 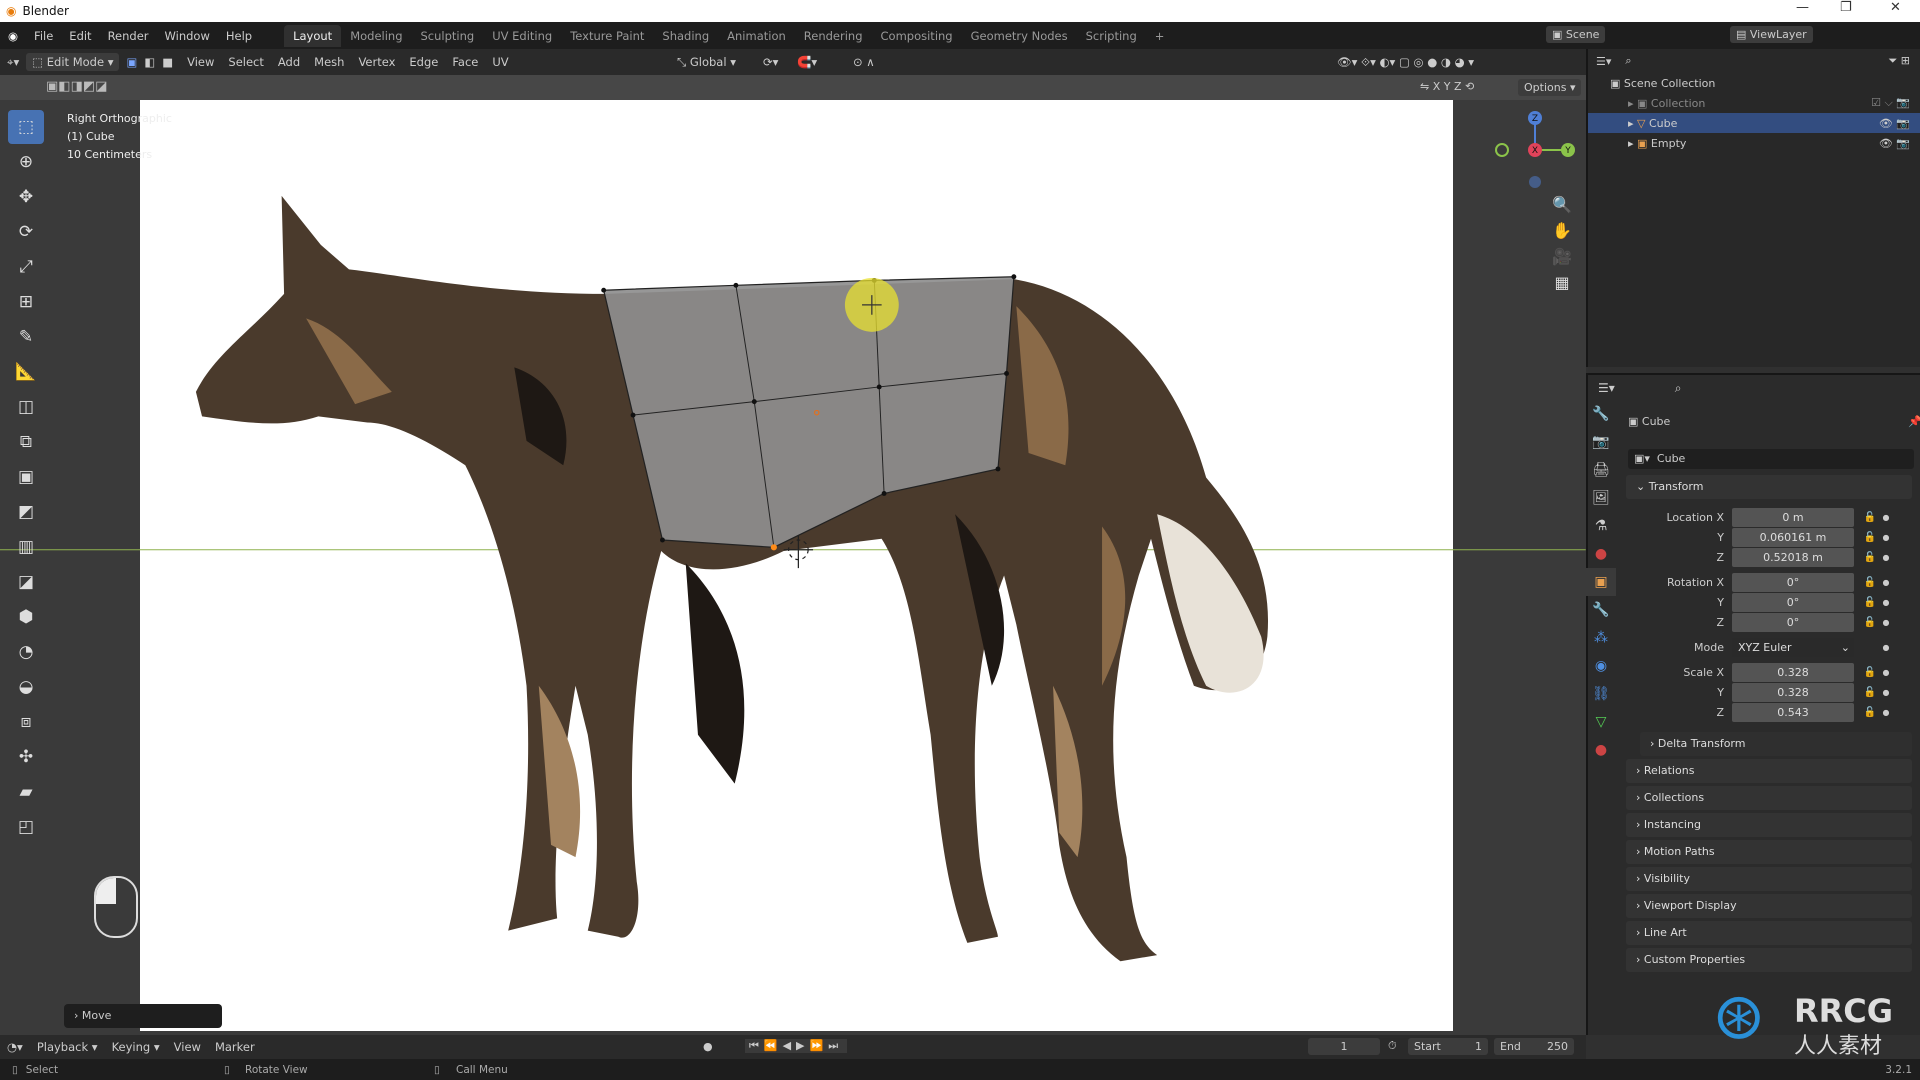 I want to click on render-tab-icon: 📷, so click(x=1601, y=442).